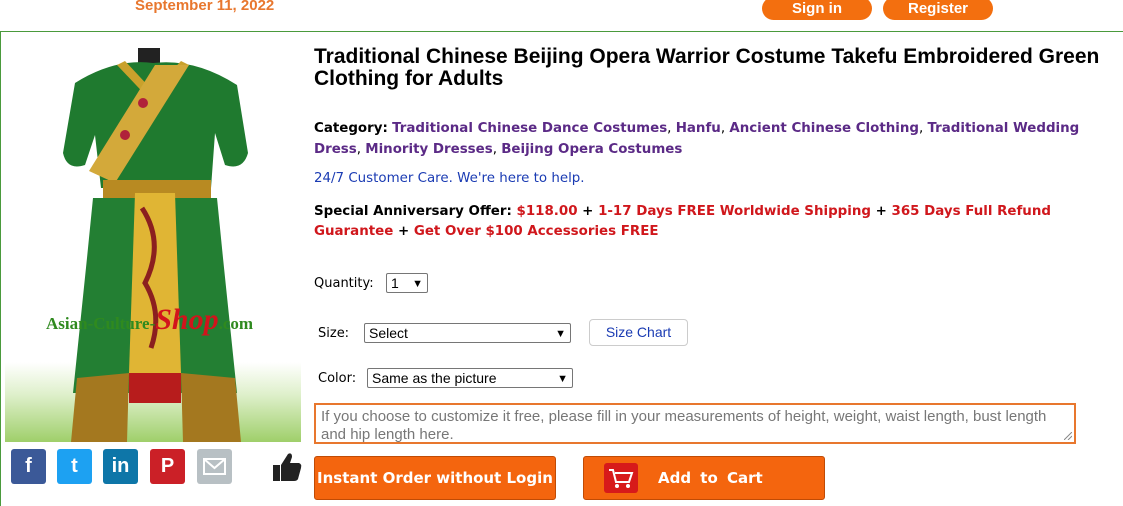  I want to click on category-label: Category:, so click(351, 128).